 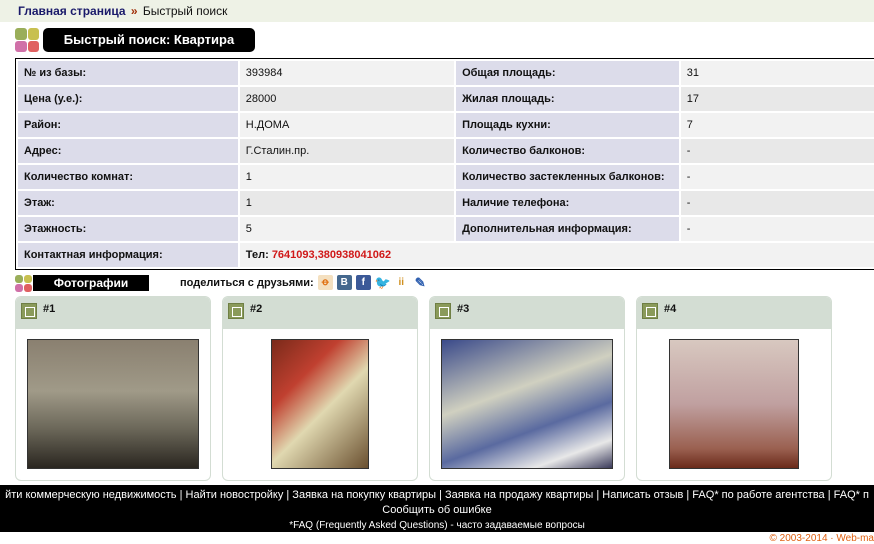 What do you see at coordinates (185, 11) in the screenshot?
I see `breadcrumb-current: Быстрый поиск` at bounding box center [185, 11].